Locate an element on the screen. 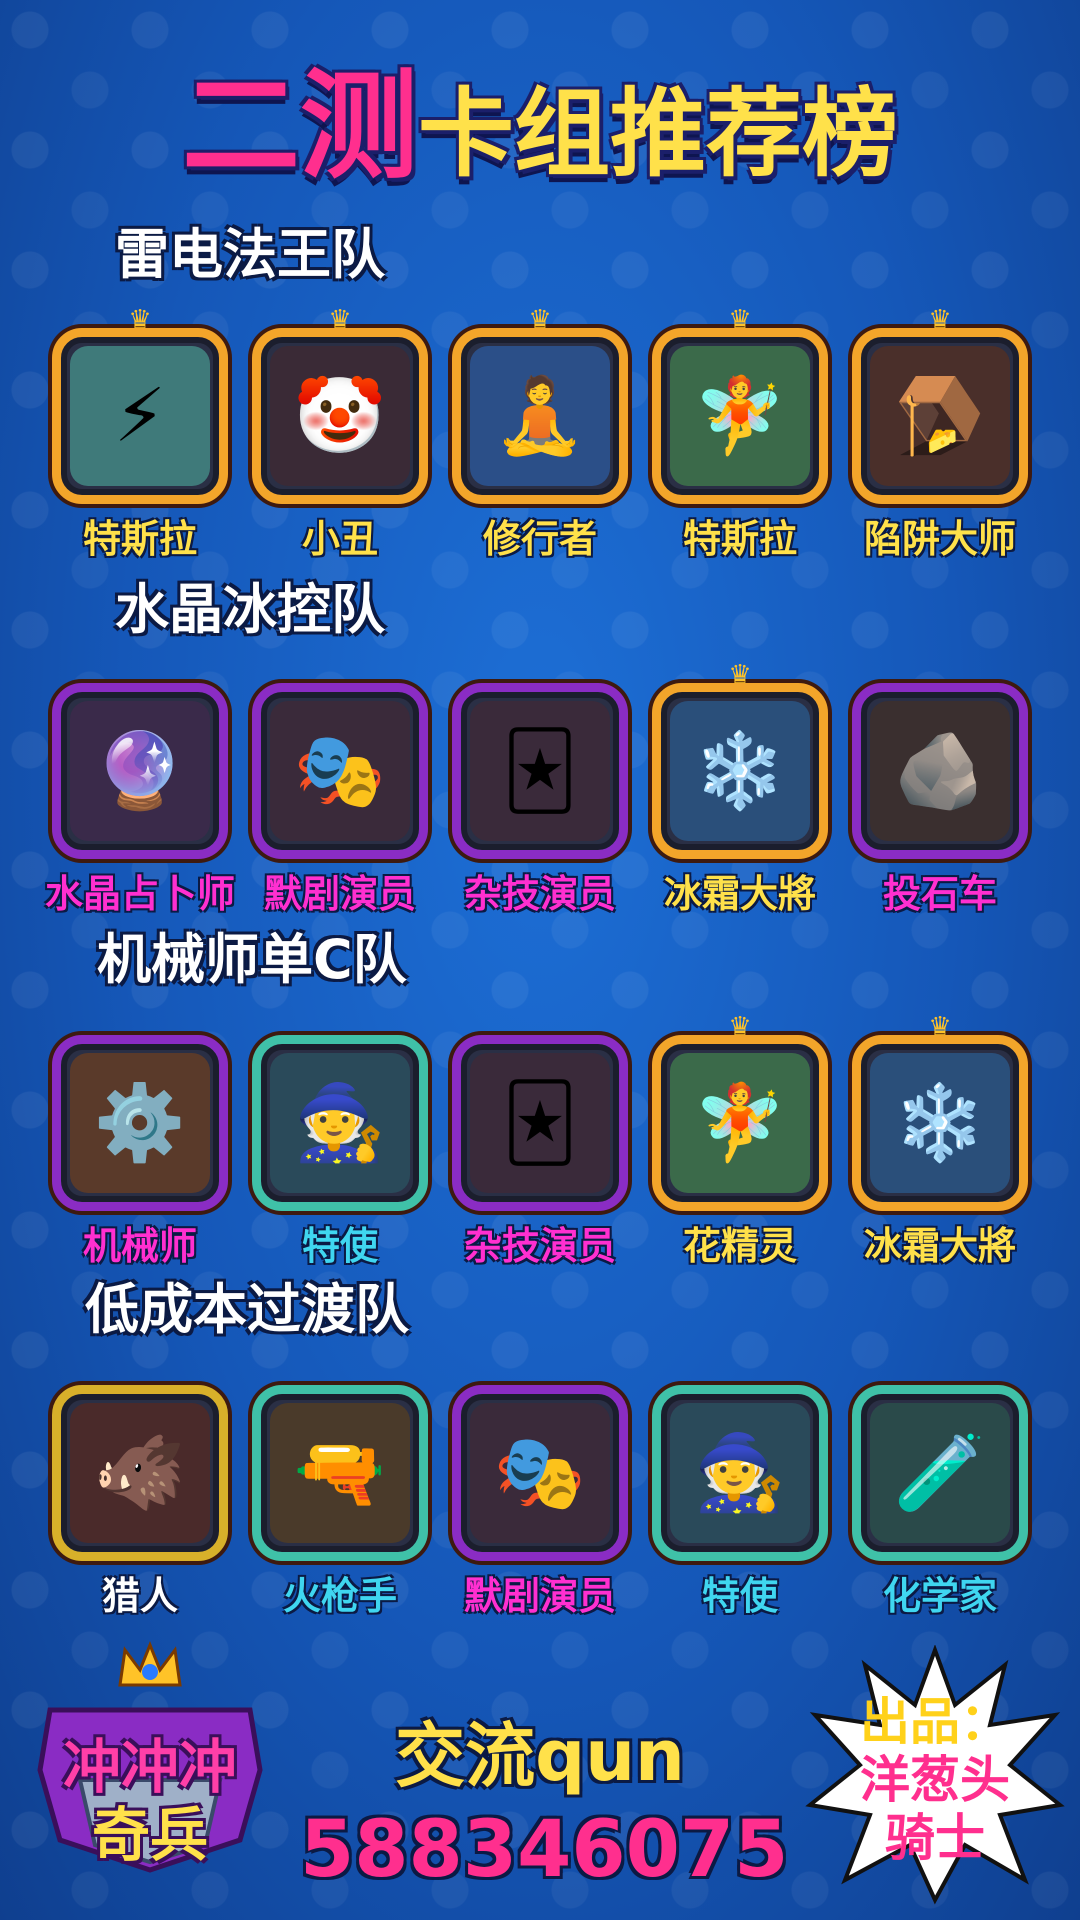 The height and width of the screenshot is (1920, 1080). hero-card: ⚡ ♛ is located at coordinates (140, 405).